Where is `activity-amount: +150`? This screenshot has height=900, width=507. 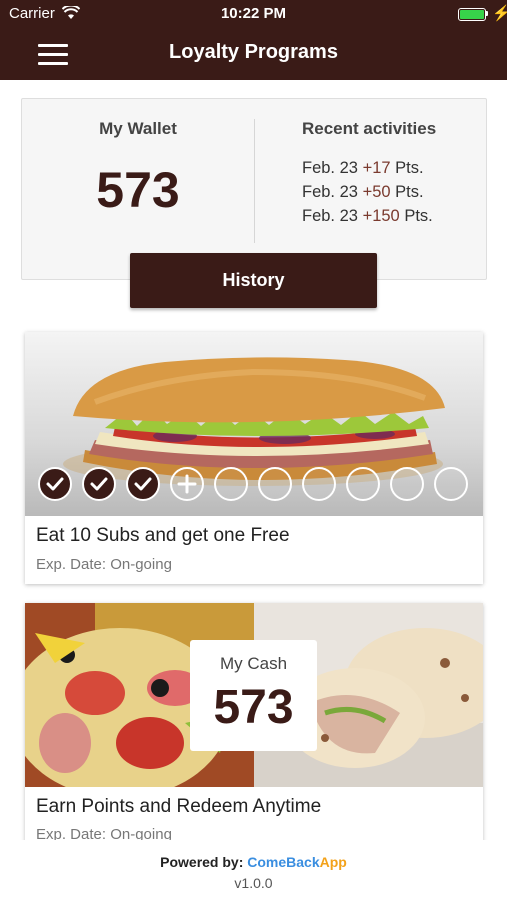
activity-amount: +150 is located at coordinates (381, 216).